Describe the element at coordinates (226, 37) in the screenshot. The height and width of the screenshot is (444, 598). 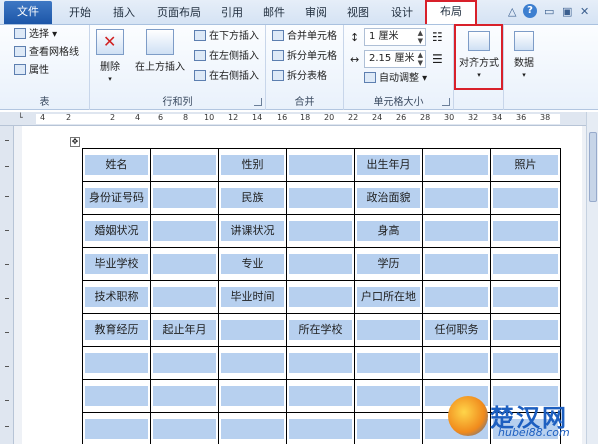
I see `insert-below-button: 在下方插入` at that location.